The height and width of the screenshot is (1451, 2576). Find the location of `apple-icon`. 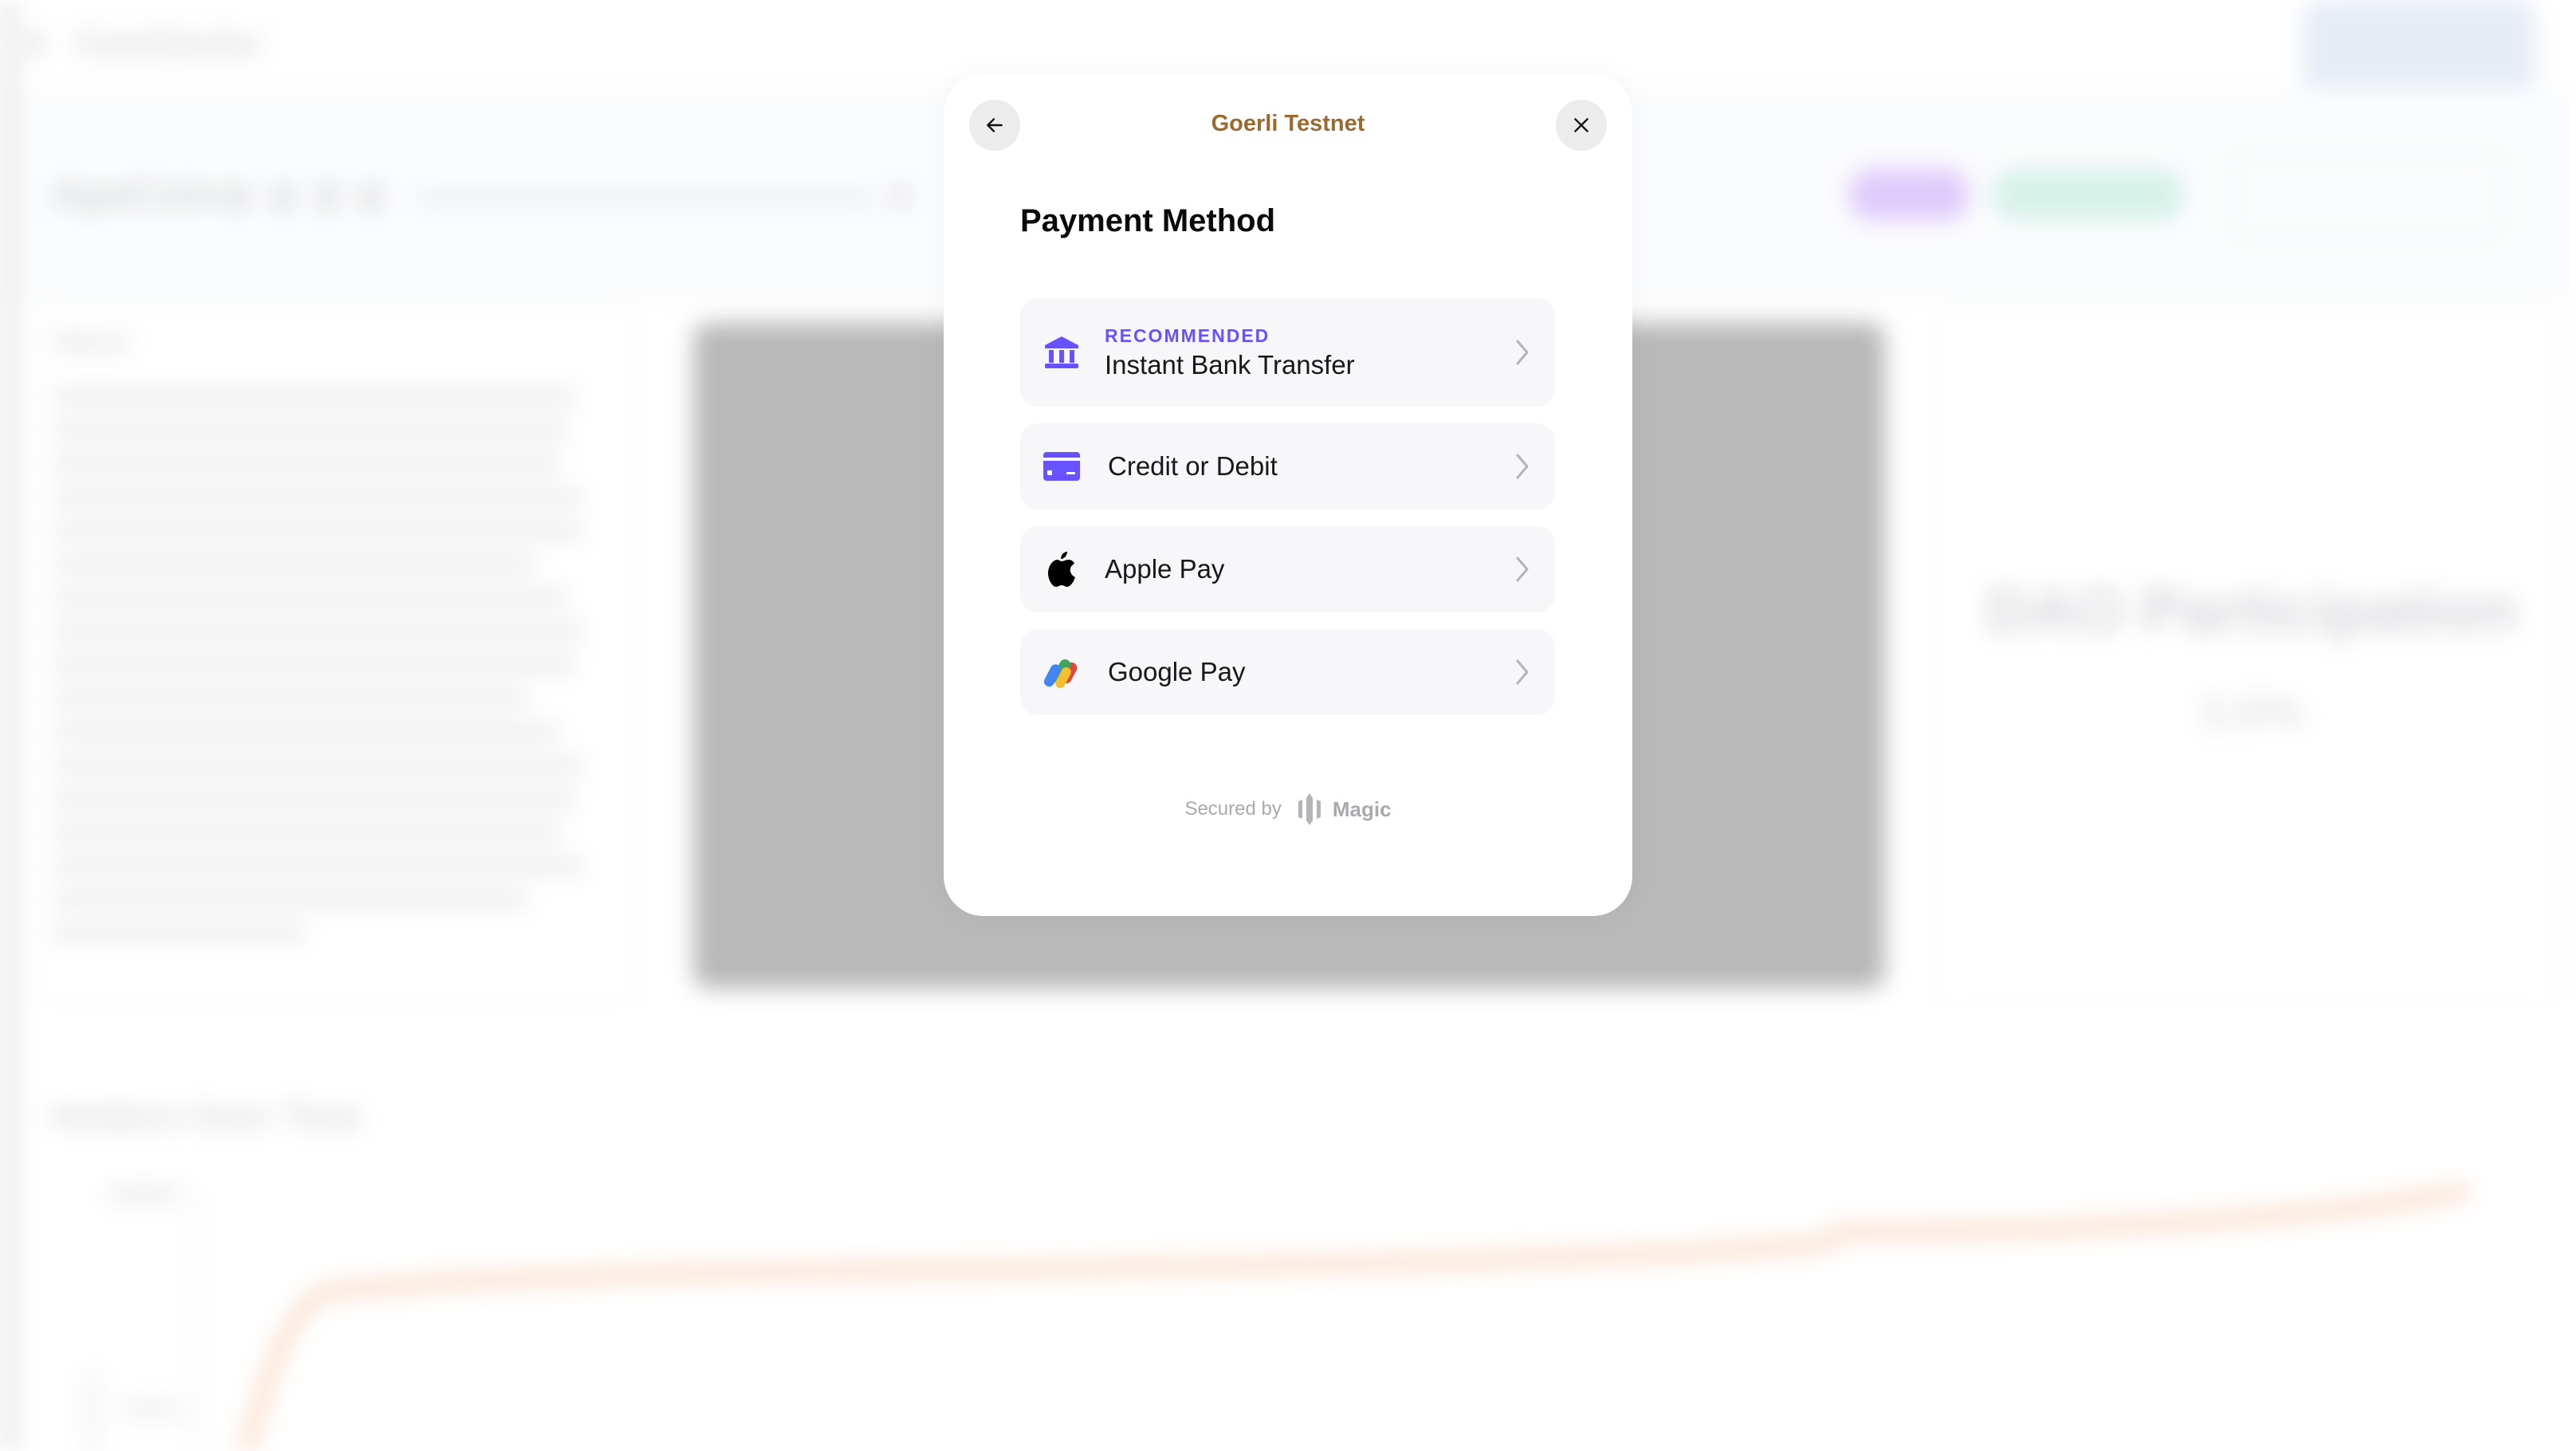

apple-icon is located at coordinates (1062, 569).